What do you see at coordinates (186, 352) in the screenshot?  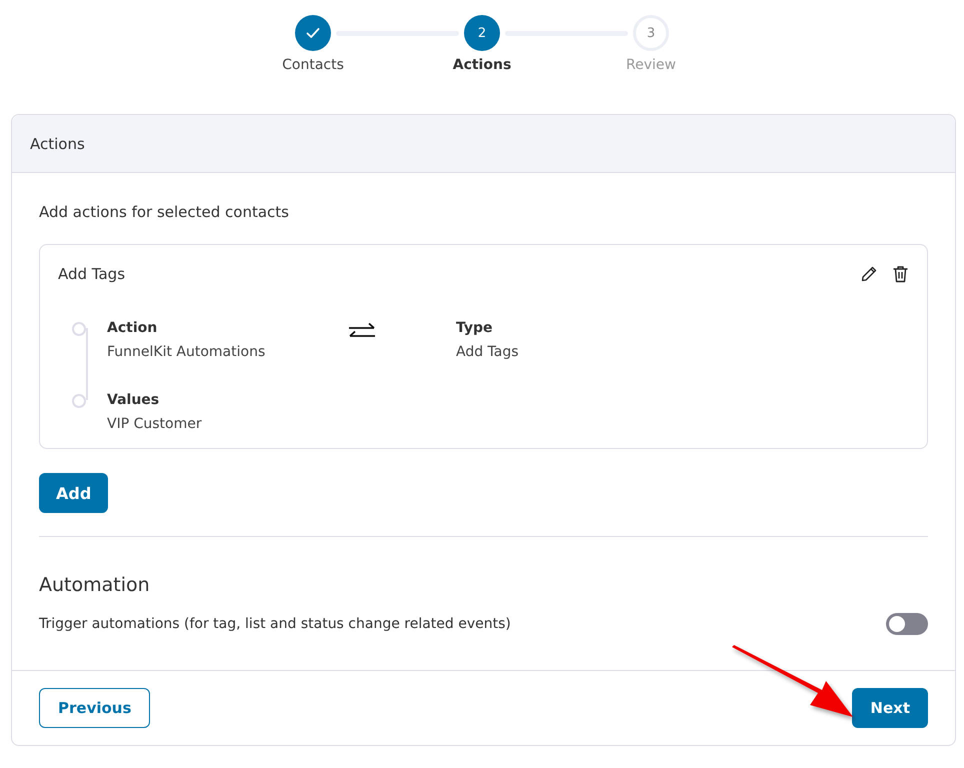 I see `field-value: FunnelKit Automations` at bounding box center [186, 352].